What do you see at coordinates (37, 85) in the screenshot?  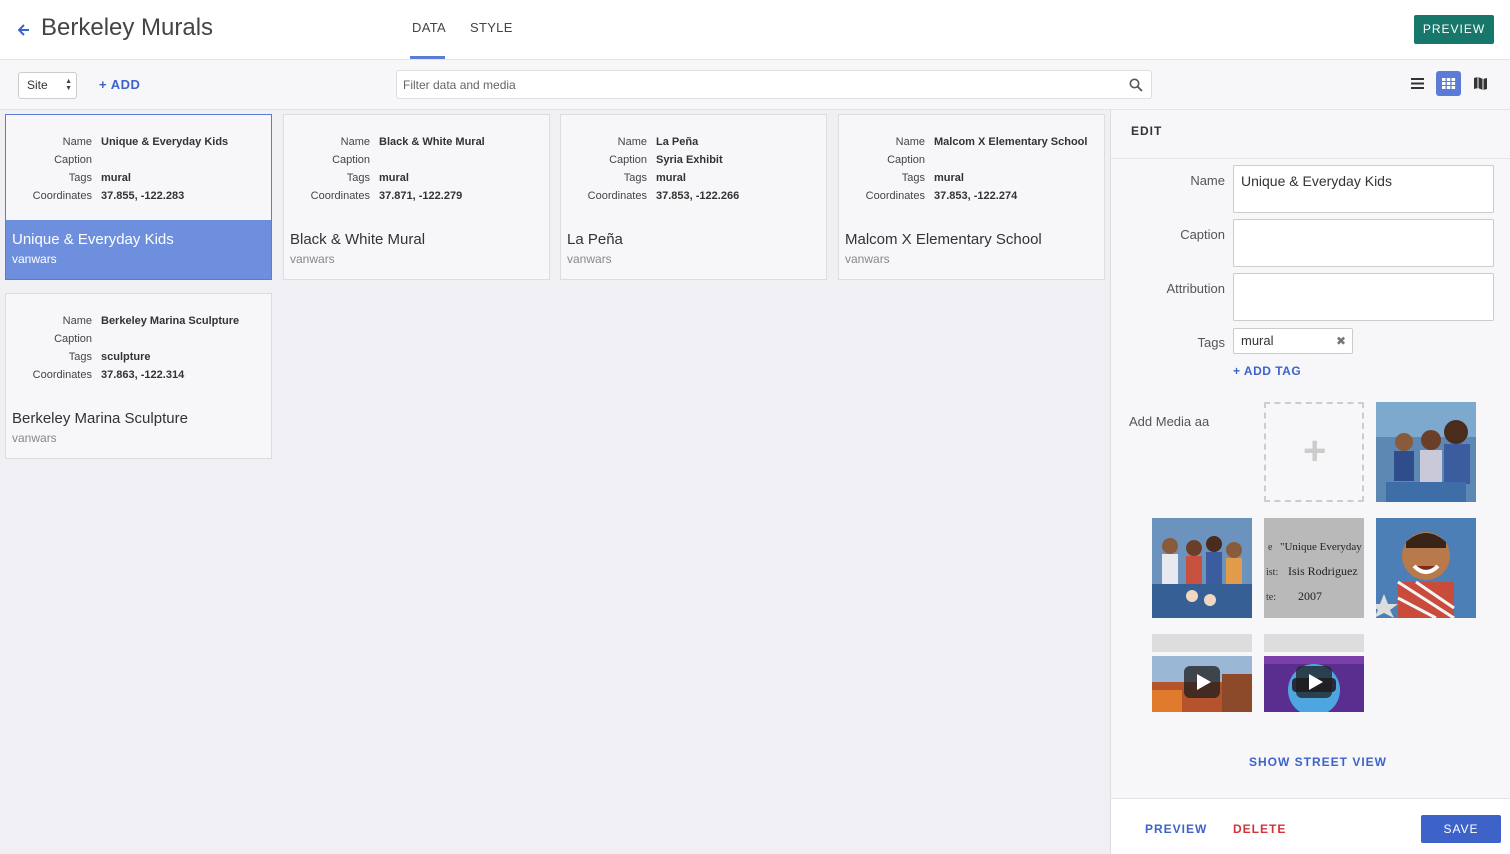 I see `type-select-value: Site` at bounding box center [37, 85].